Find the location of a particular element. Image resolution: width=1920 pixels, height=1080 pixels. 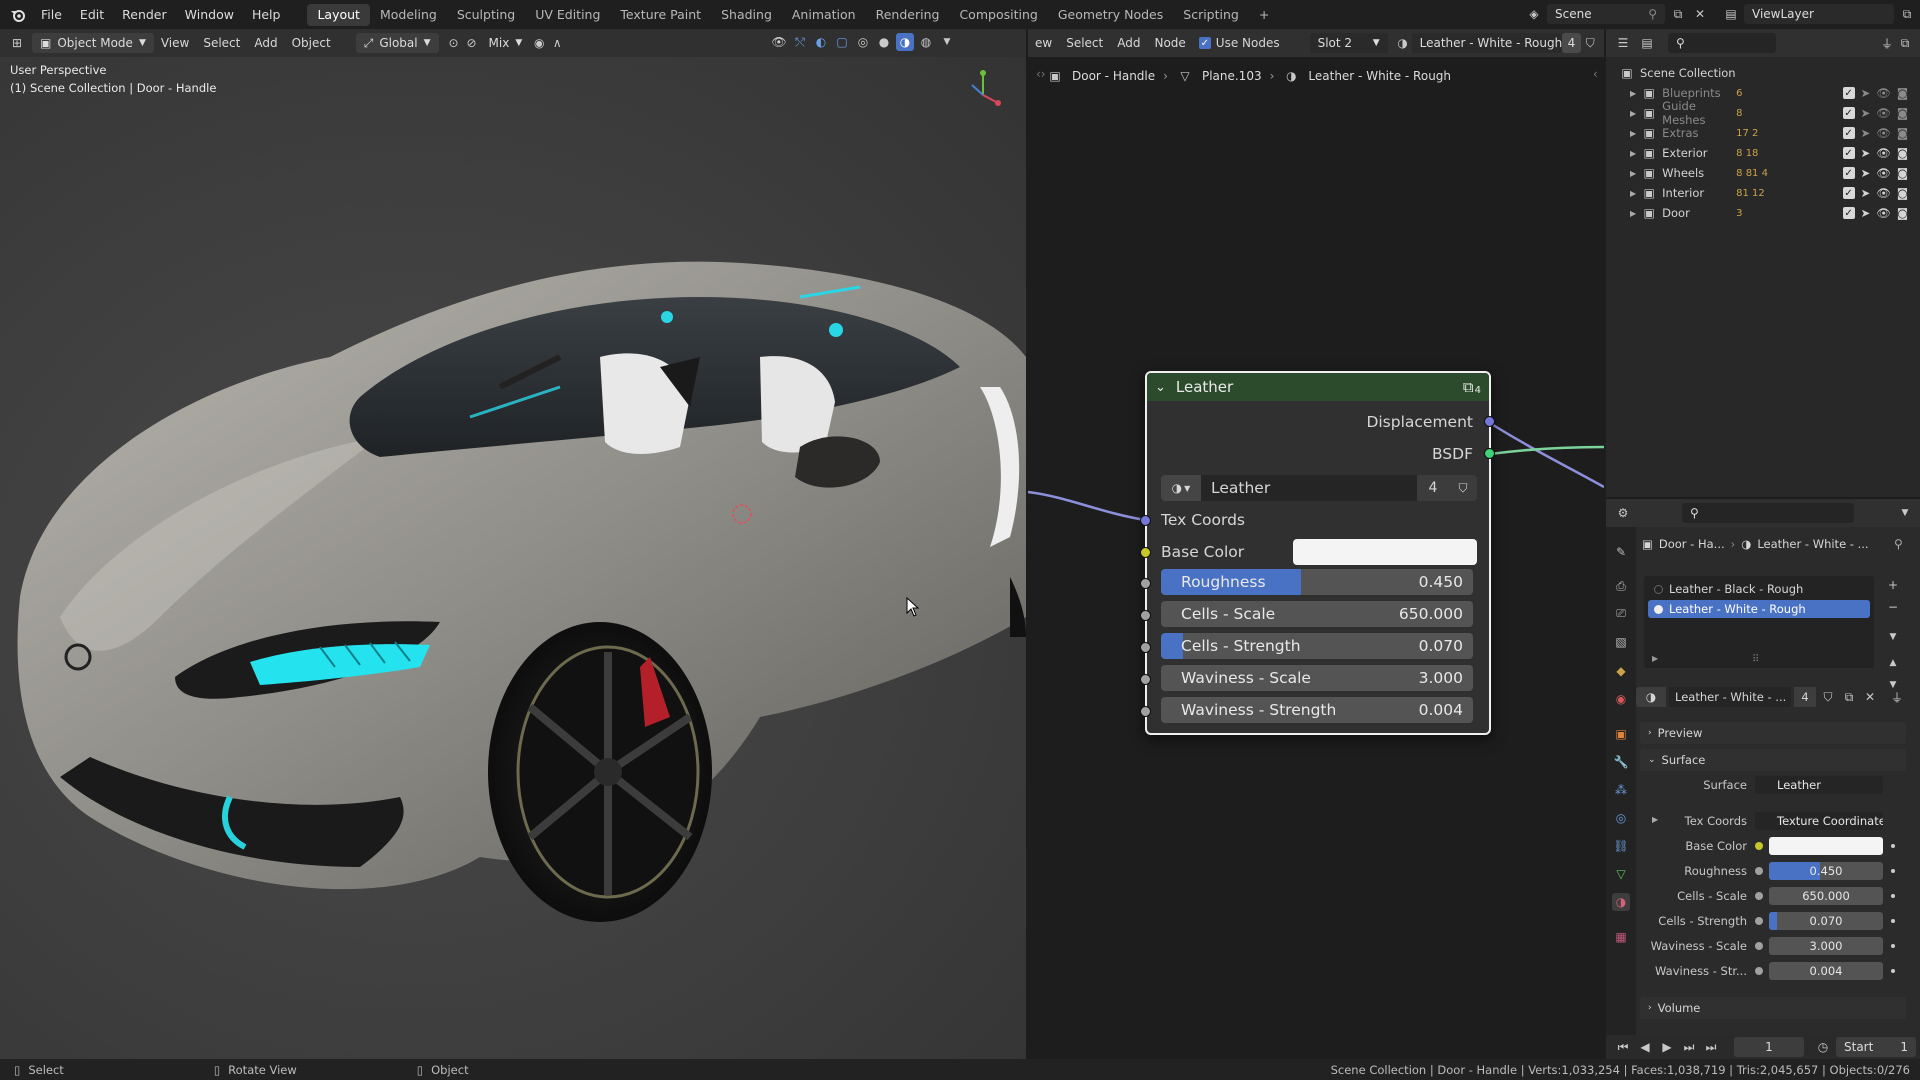

cells-strength-field: Cells - Strength 0.070 is located at coordinates (1317, 646).